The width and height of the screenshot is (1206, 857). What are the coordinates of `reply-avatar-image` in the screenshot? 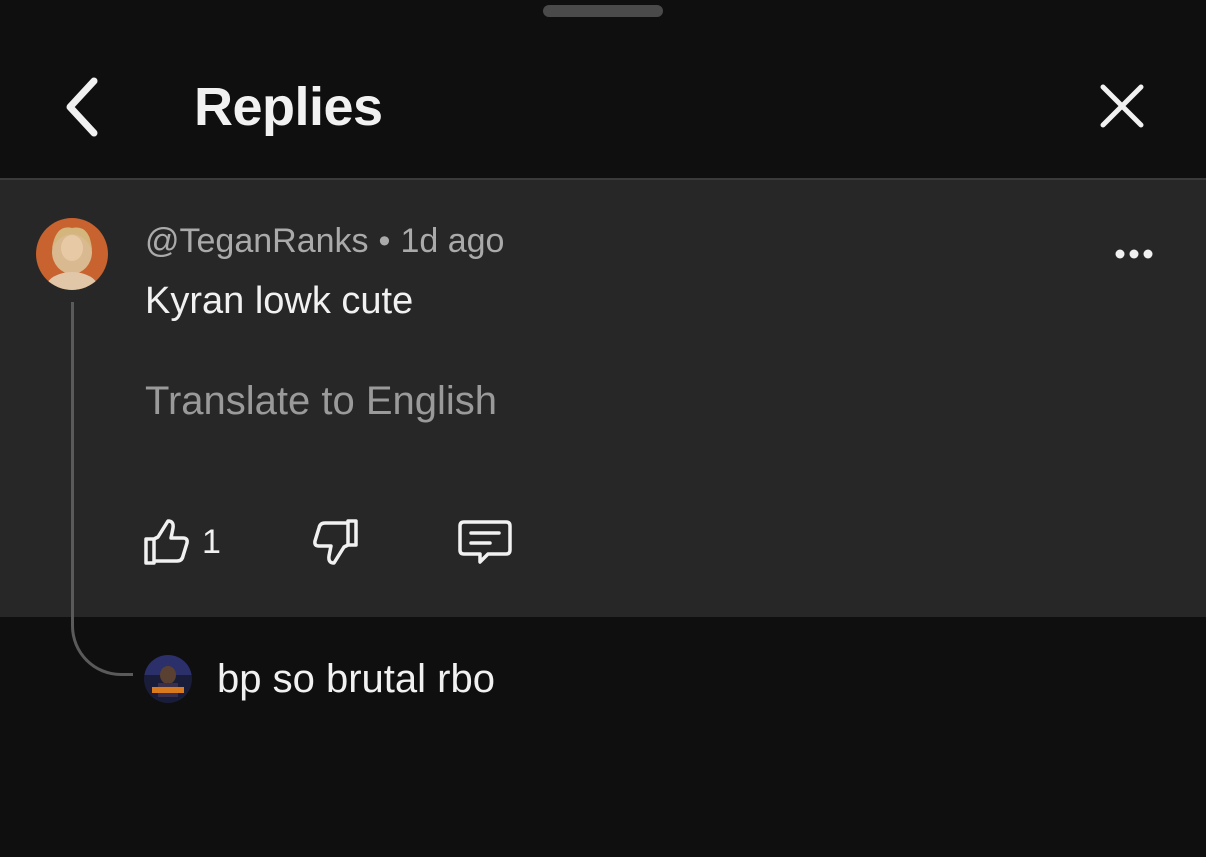 It's located at (168, 679).